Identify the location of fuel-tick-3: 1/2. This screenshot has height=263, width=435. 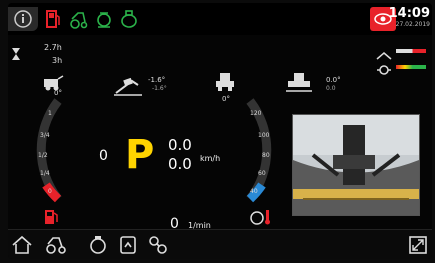
(43, 155).